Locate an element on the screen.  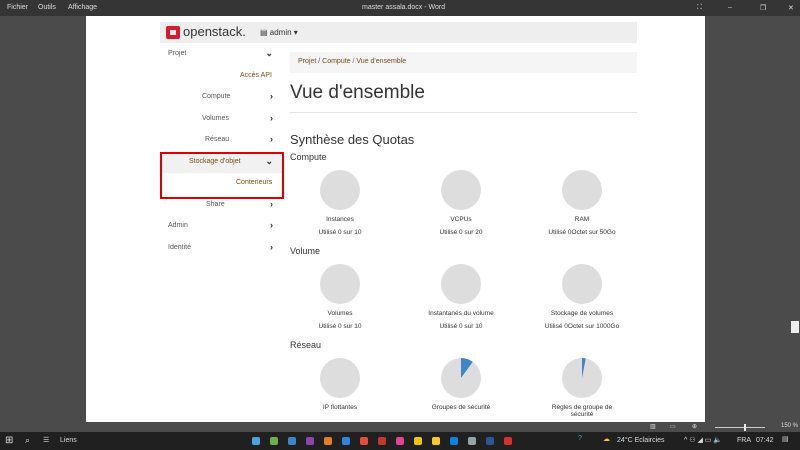
sidebar-item: Réseau › is located at coordinates (221, 140).